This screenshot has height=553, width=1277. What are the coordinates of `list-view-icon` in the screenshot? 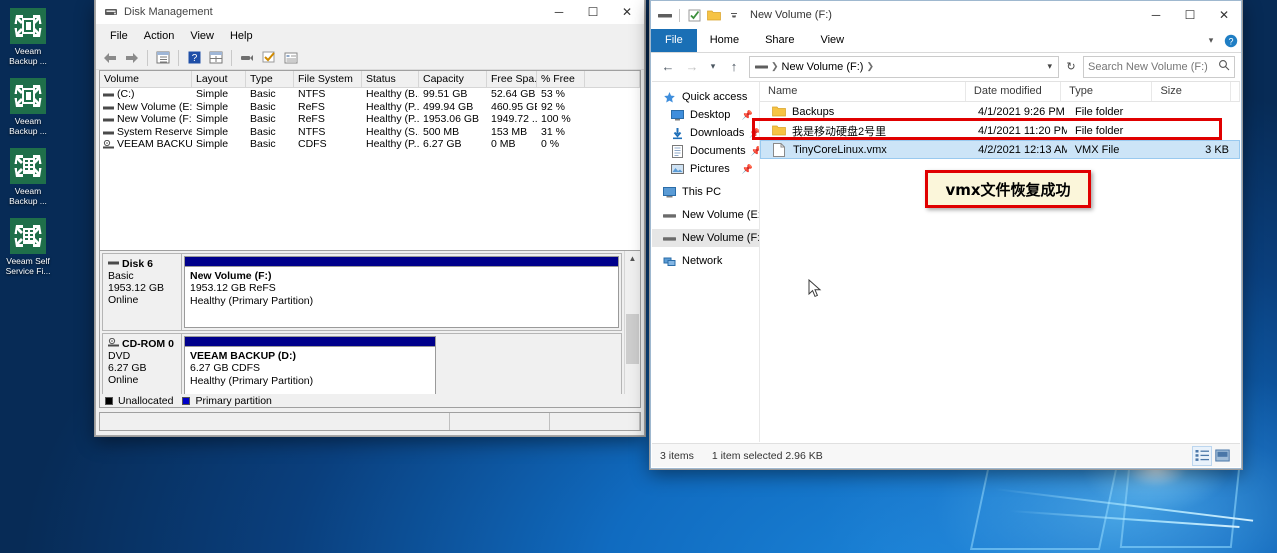 It's located at (291, 58).